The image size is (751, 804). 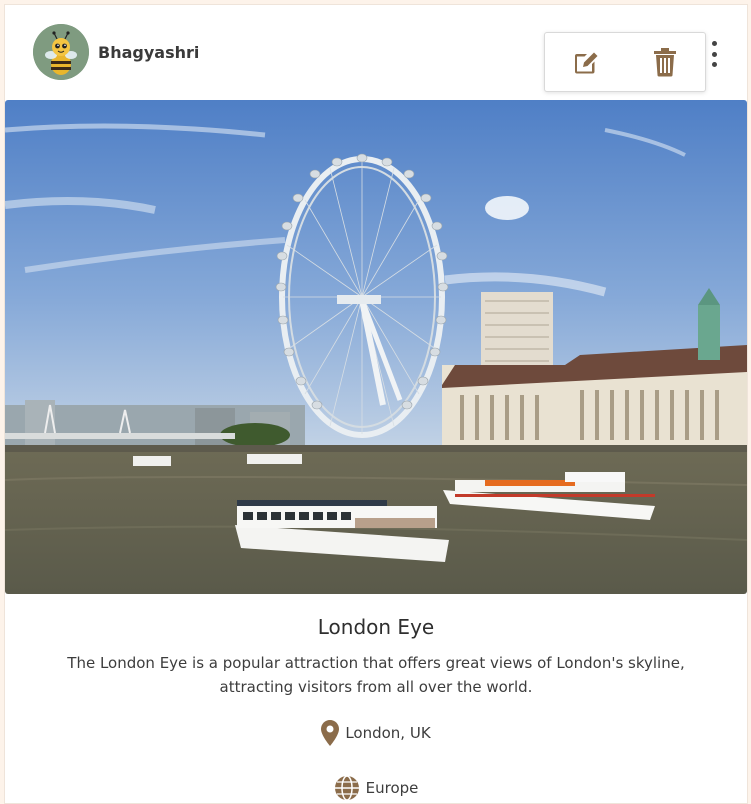 I want to click on region-text: Europe, so click(x=392, y=788).